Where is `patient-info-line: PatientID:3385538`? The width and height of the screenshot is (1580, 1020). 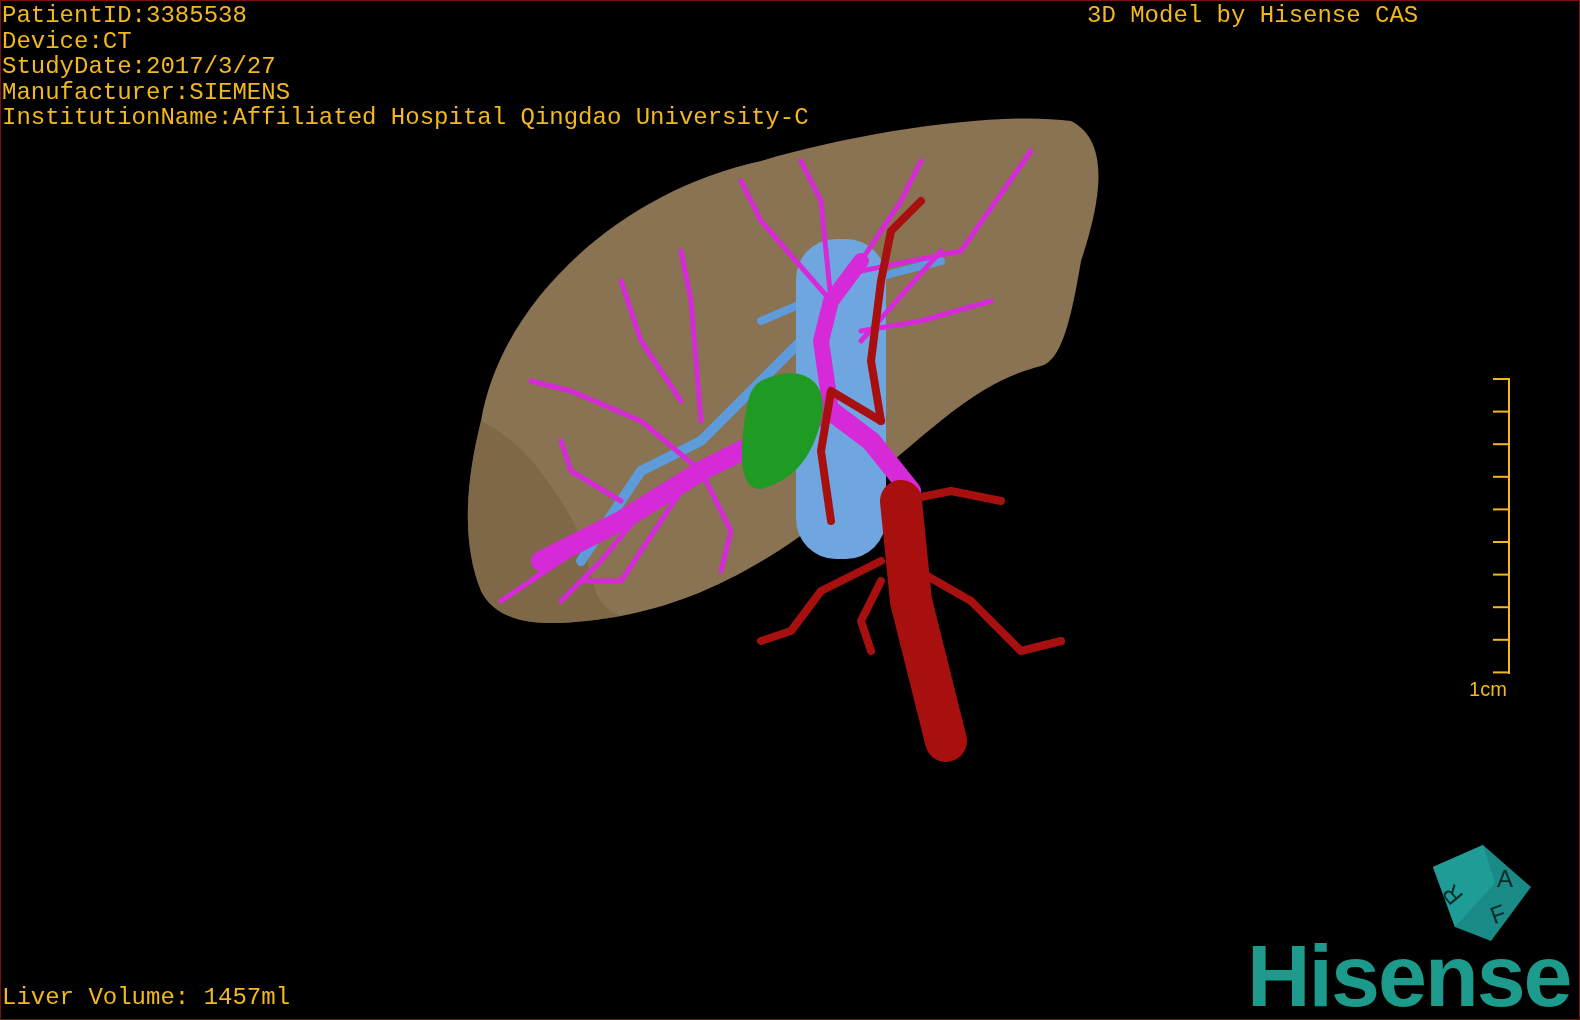 patient-info-line: PatientID:3385538 is located at coordinates (125, 16).